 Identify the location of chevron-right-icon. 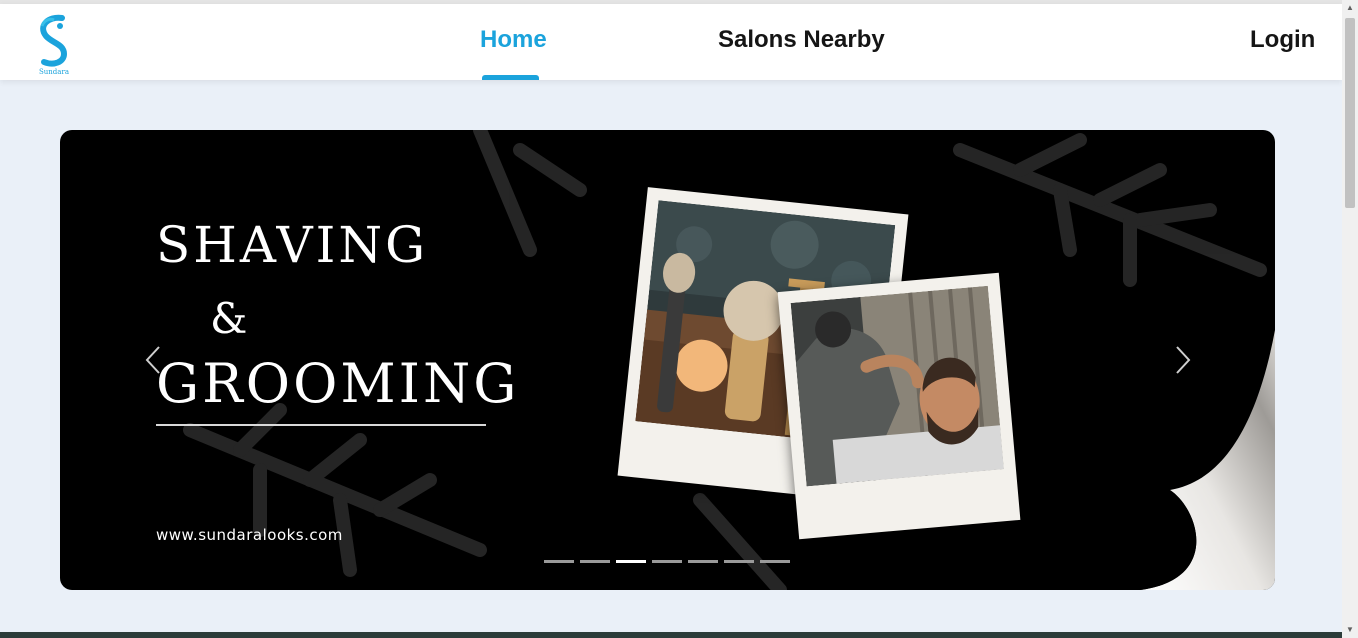
(1183, 360).